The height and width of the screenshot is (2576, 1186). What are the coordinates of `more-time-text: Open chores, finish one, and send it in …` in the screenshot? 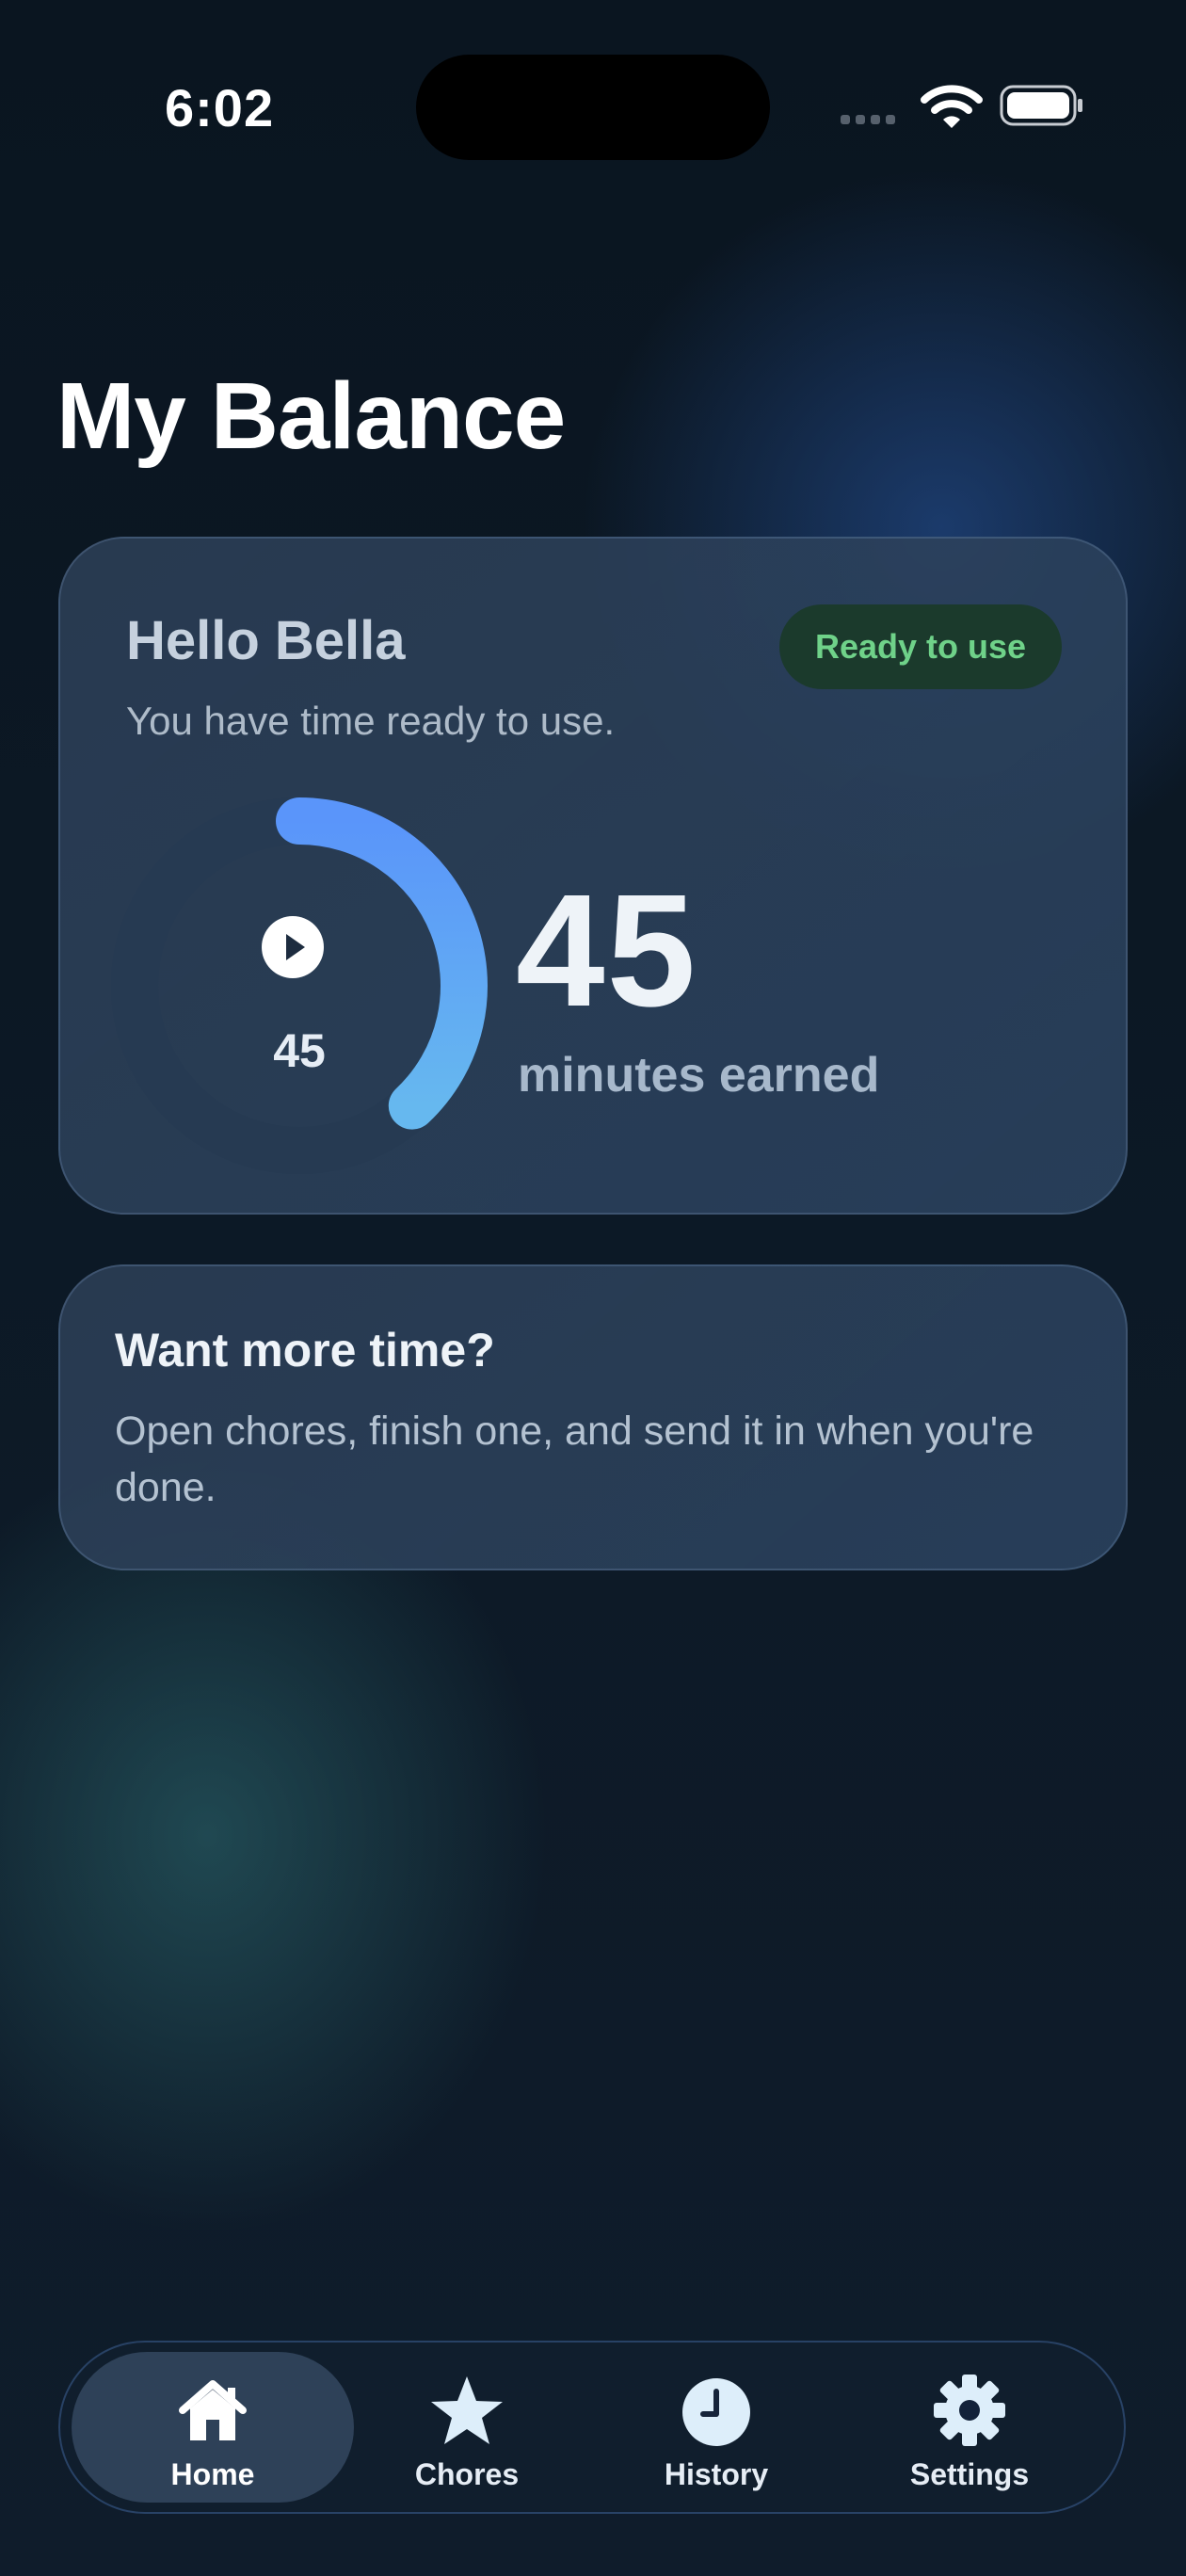 It's located at (574, 1459).